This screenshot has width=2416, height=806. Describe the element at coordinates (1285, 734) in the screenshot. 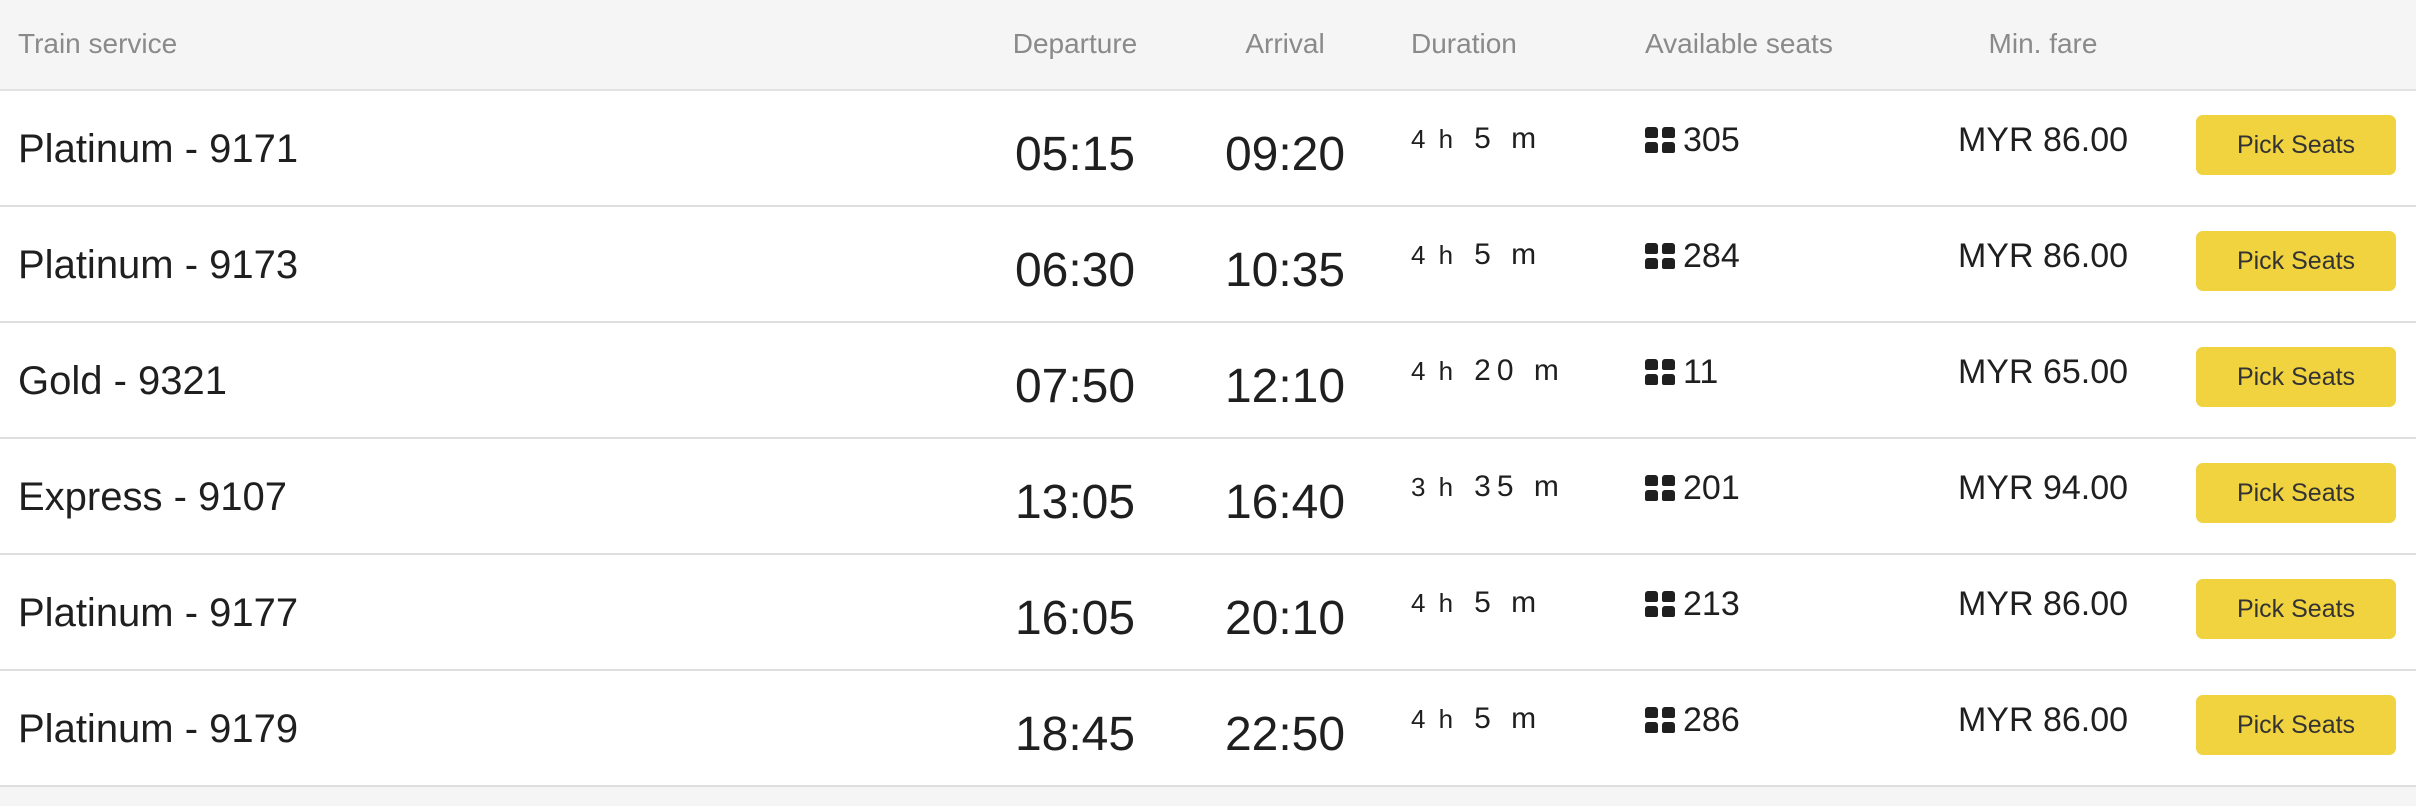

I see `arrival-time: 22:50` at that location.